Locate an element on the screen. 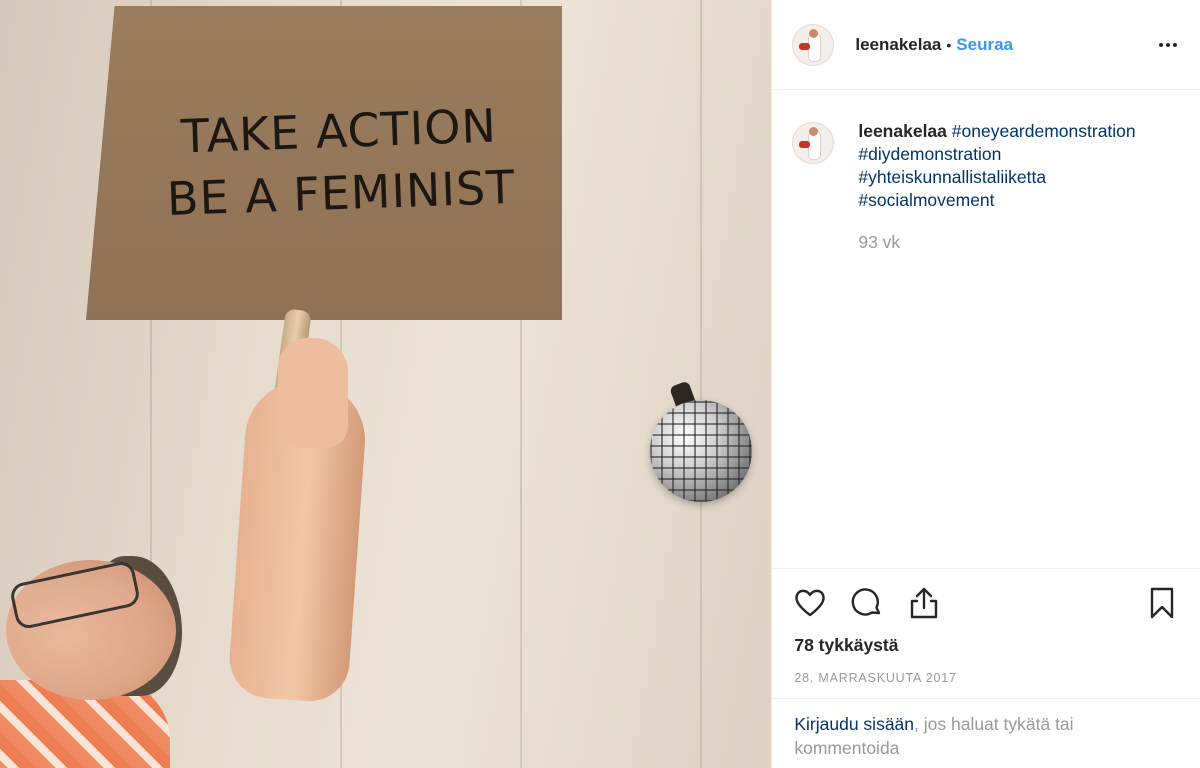 The width and height of the screenshot is (1200, 768). protest-sign-text: TAKE ACTION BE A FEMINIST is located at coordinates (340, 162).